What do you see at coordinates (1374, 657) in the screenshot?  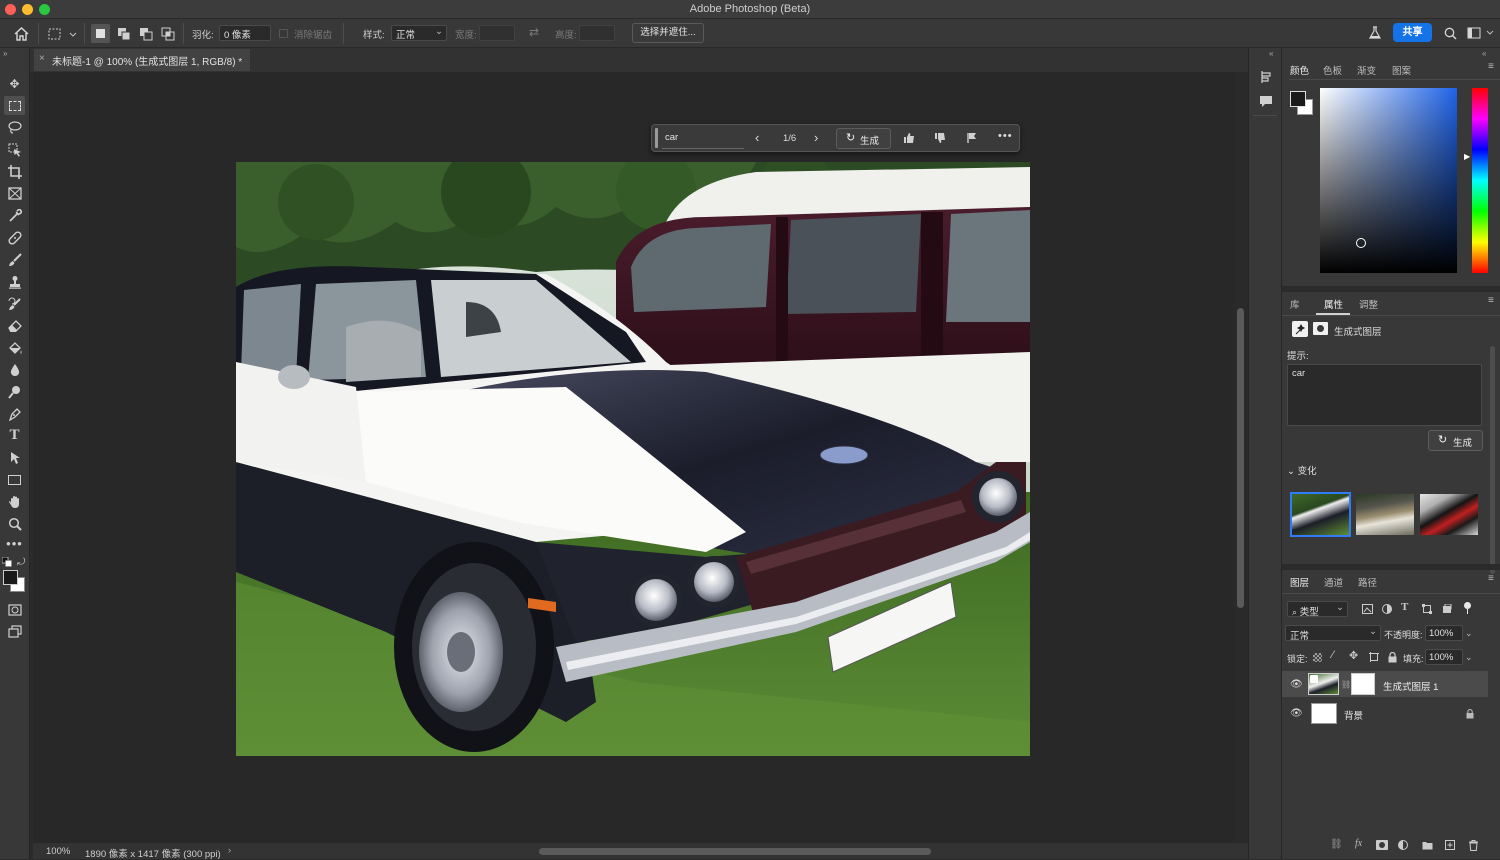 I see `lock-artboard-icon` at bounding box center [1374, 657].